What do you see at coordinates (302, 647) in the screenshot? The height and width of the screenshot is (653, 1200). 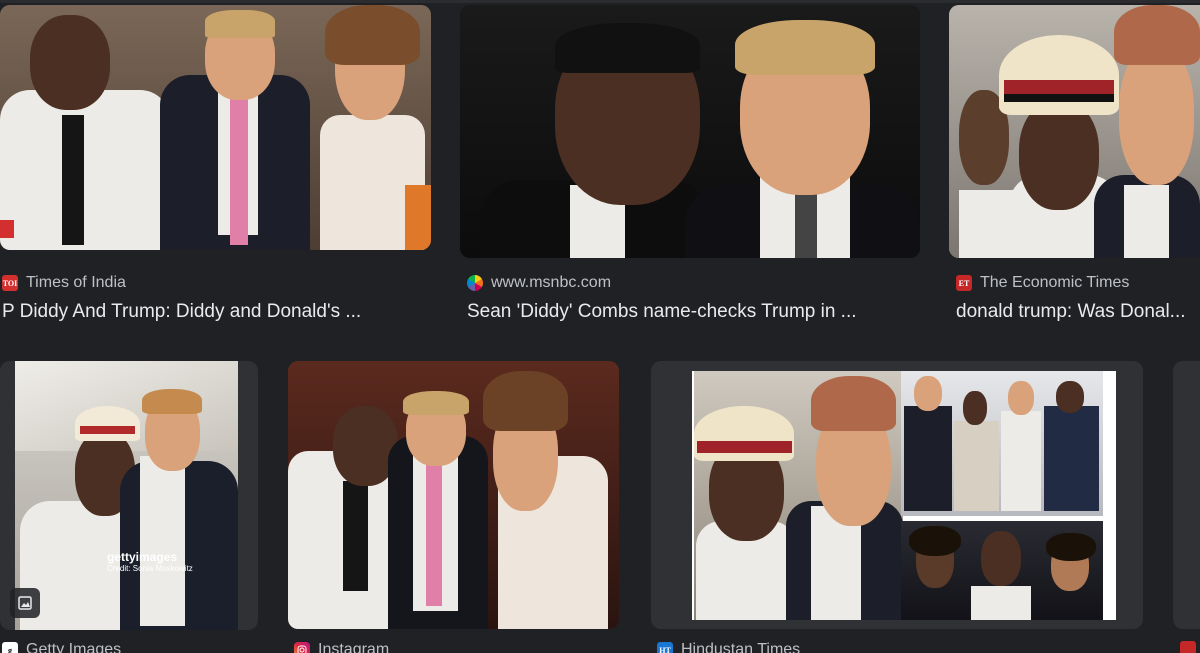 I see `instagram-icon` at bounding box center [302, 647].